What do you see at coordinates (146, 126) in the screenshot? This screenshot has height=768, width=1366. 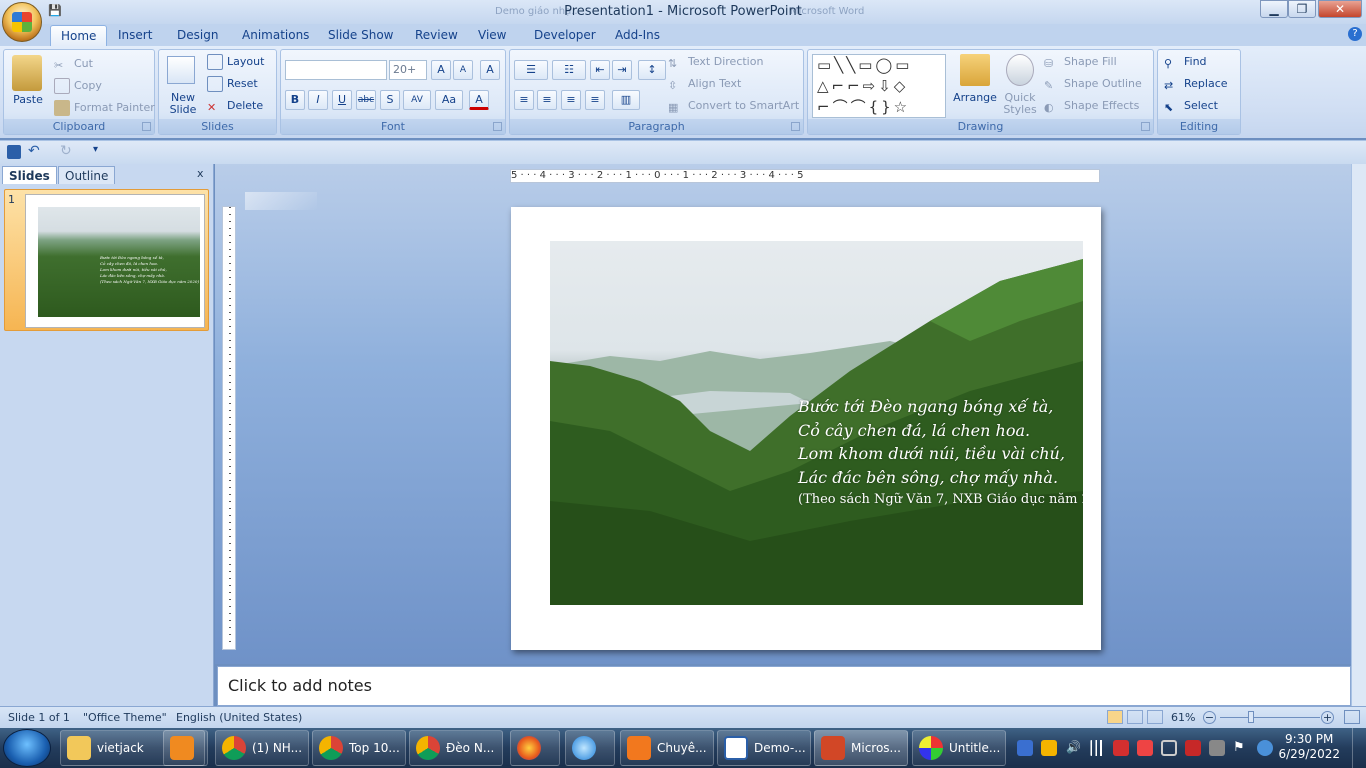 I see `clipboard-launcher-icon` at bounding box center [146, 126].